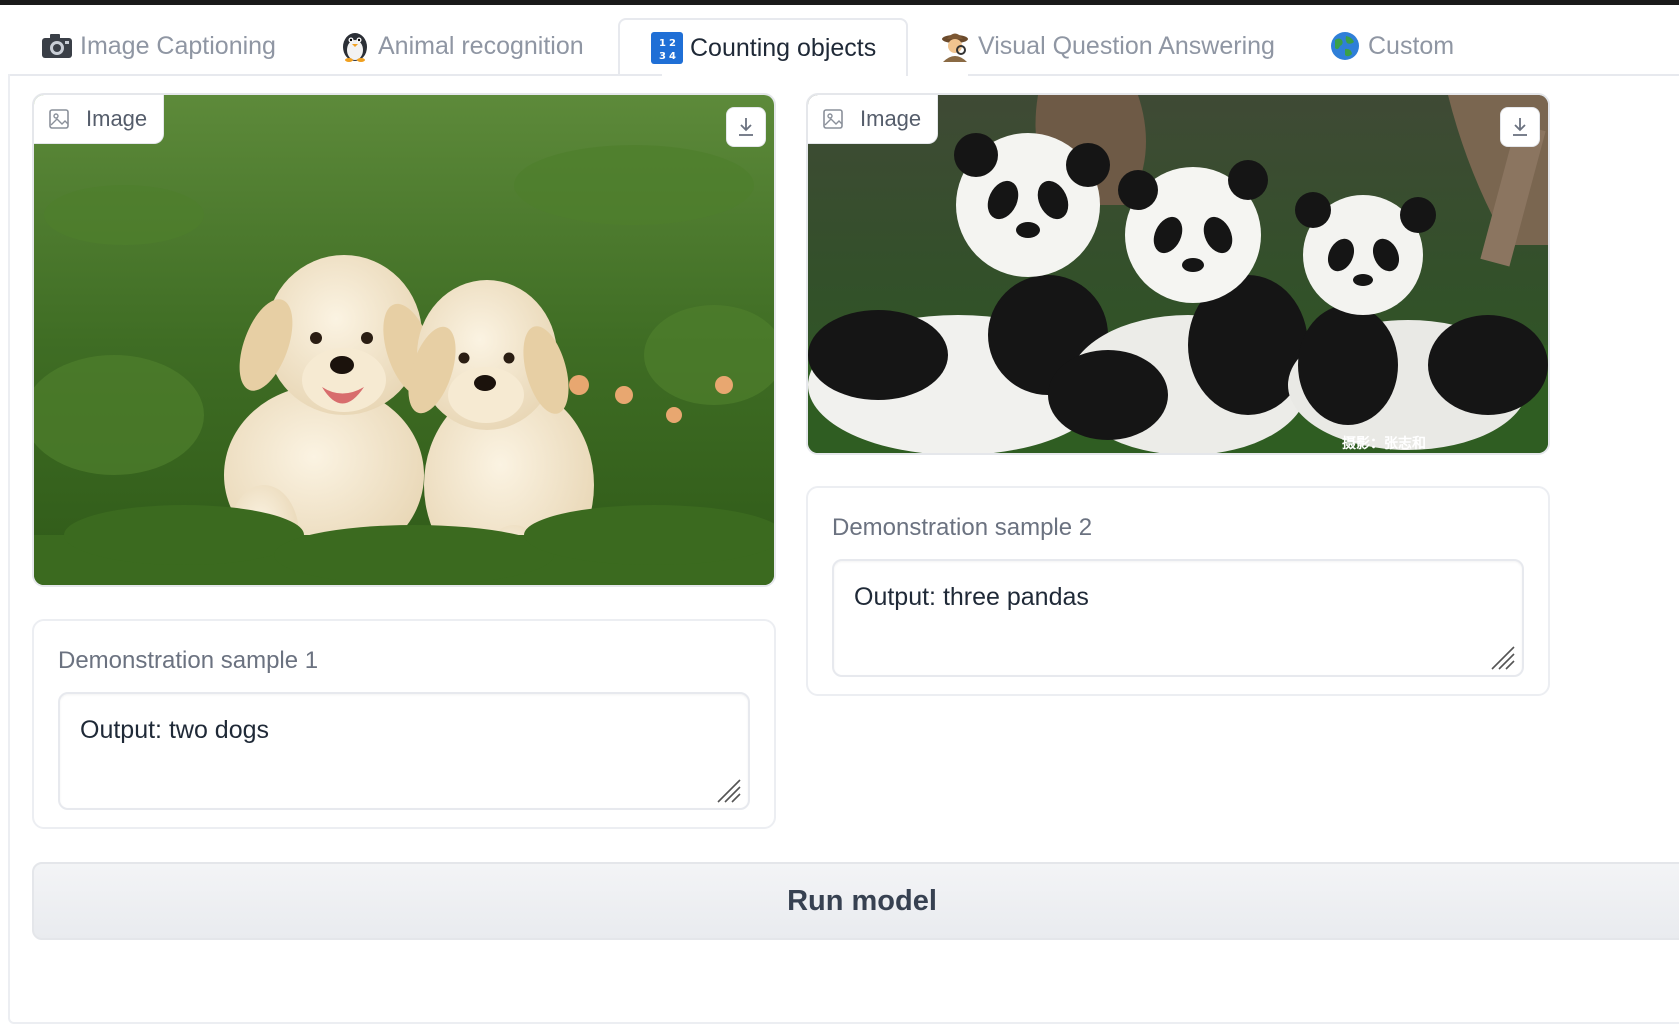 The height and width of the screenshot is (1027, 1679). Describe the element at coordinates (481, 45) in the screenshot. I see `tab-label: Animal recognition` at that location.